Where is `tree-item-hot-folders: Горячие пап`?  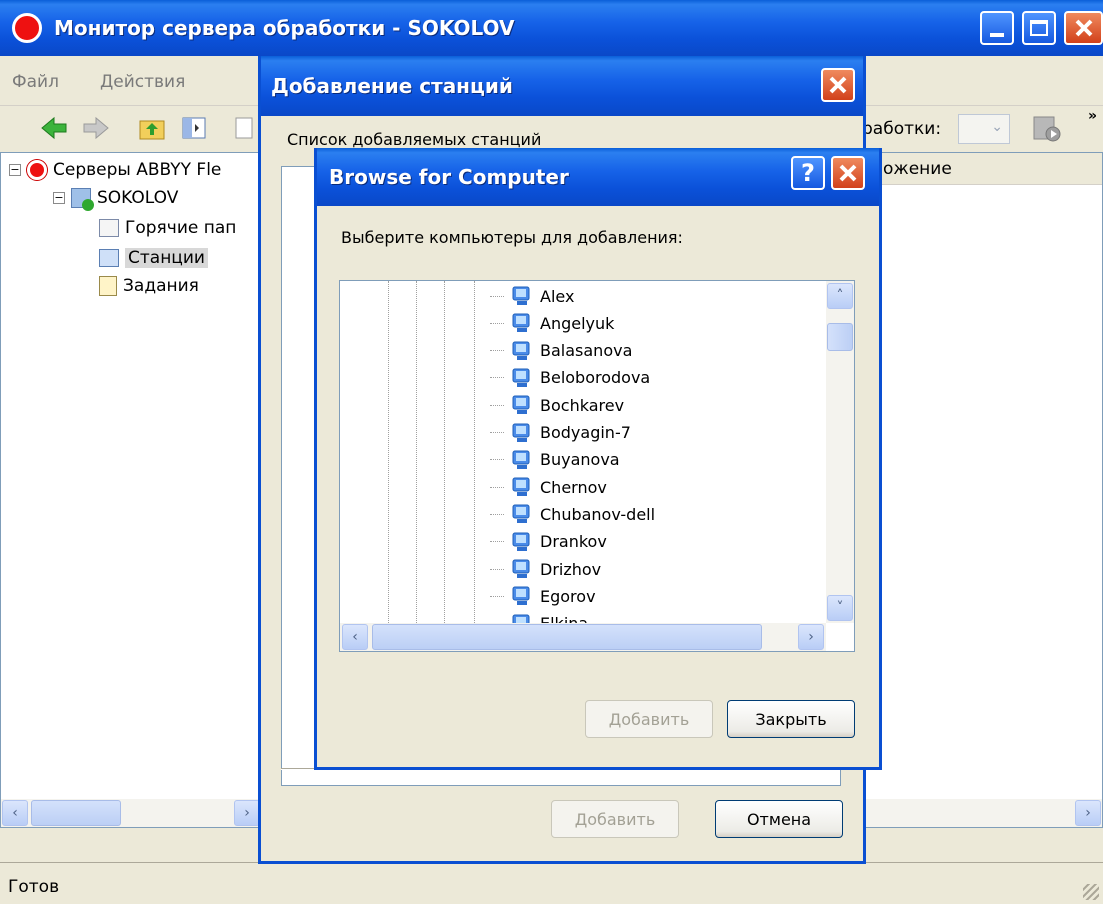 tree-item-hot-folders: Горячие пап is located at coordinates (167, 228).